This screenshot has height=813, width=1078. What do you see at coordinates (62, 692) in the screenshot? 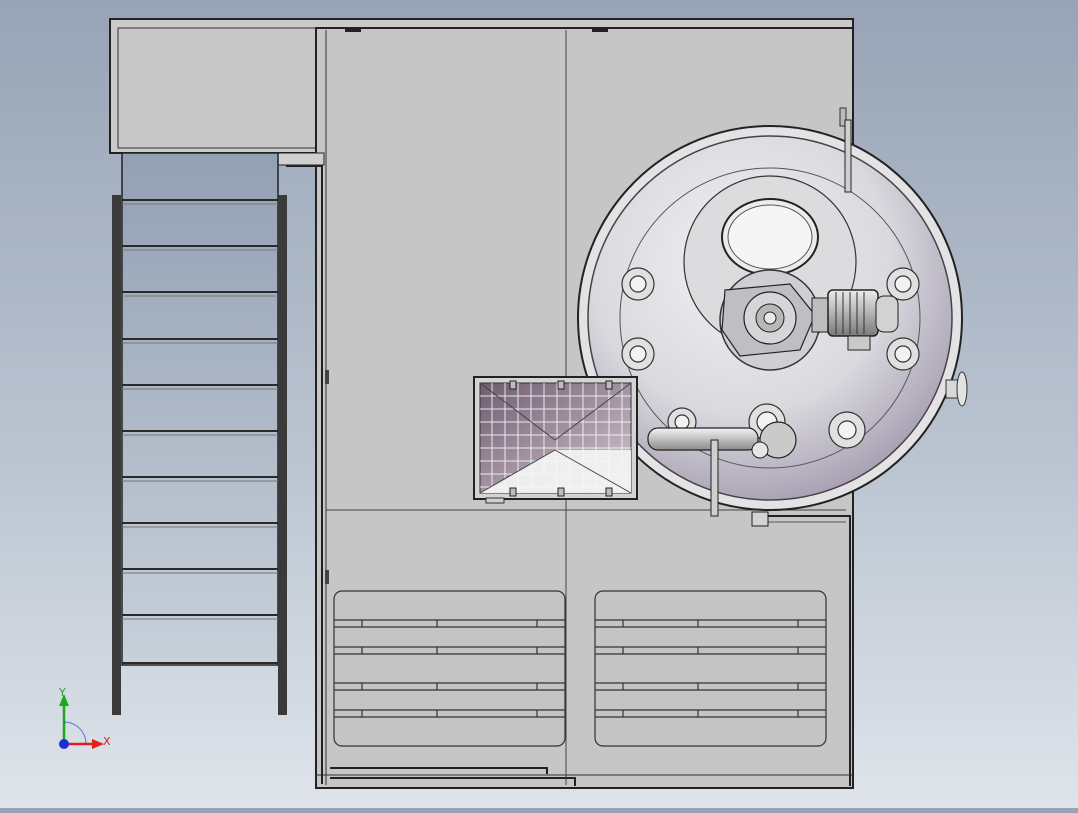
I see `y-axis-label: Y` at bounding box center [62, 692].